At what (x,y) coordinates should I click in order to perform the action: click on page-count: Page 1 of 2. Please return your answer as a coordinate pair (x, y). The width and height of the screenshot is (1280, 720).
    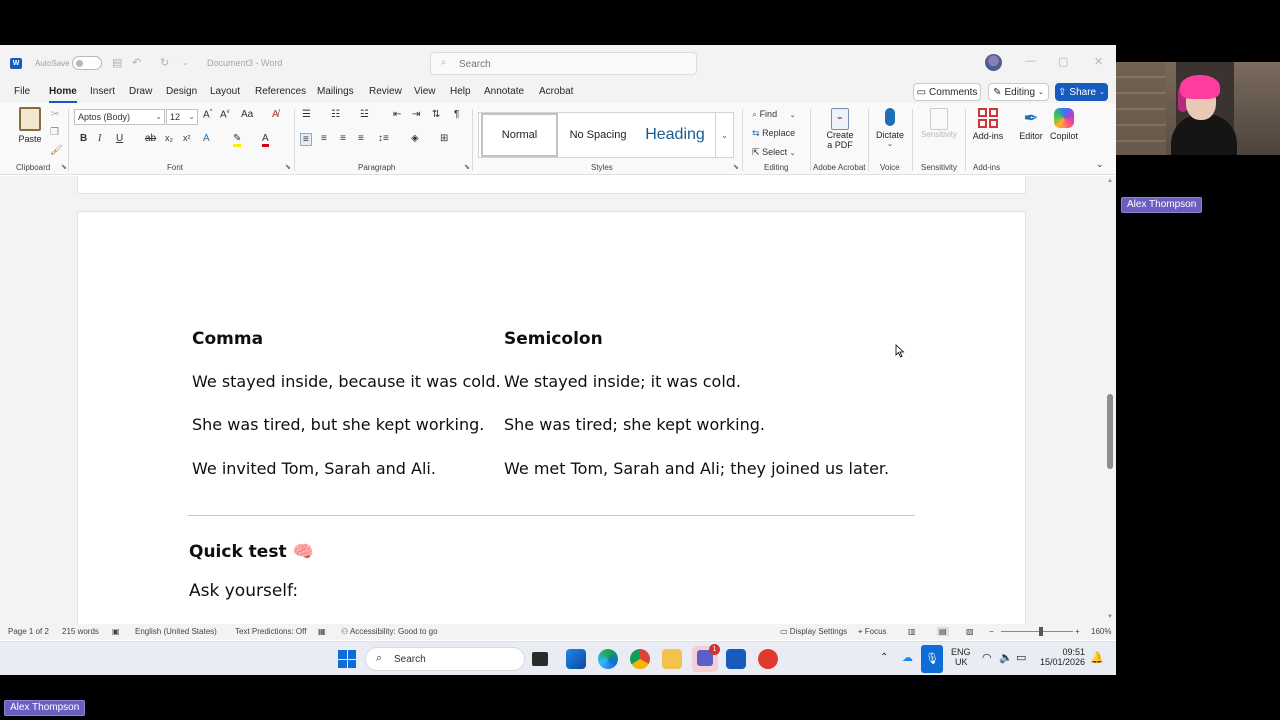
    Looking at the image, I should click on (28, 631).